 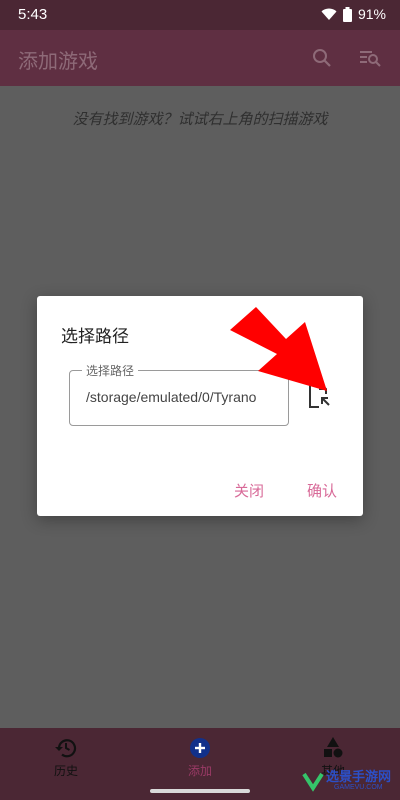 What do you see at coordinates (200, 58) in the screenshot?
I see `app-bar: 添加游戏` at bounding box center [200, 58].